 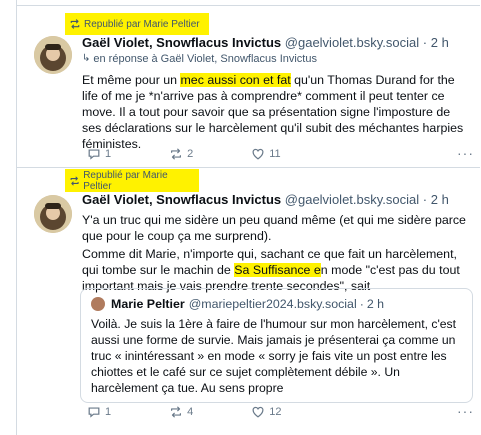 What do you see at coordinates (275, 412) in the screenshot?
I see `like-count: 12` at bounding box center [275, 412].